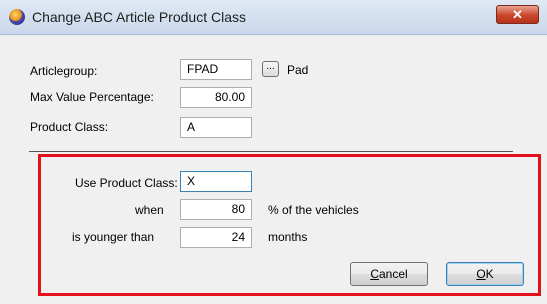  What do you see at coordinates (216, 69) in the screenshot?
I see `articlegroup-input: FPAD` at bounding box center [216, 69].